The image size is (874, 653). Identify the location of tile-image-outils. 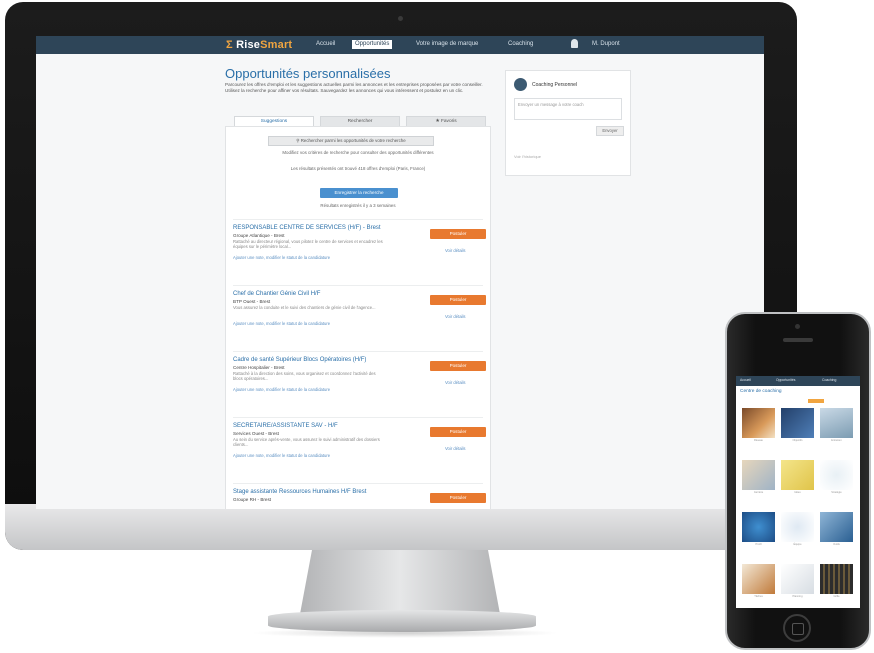
(836, 527).